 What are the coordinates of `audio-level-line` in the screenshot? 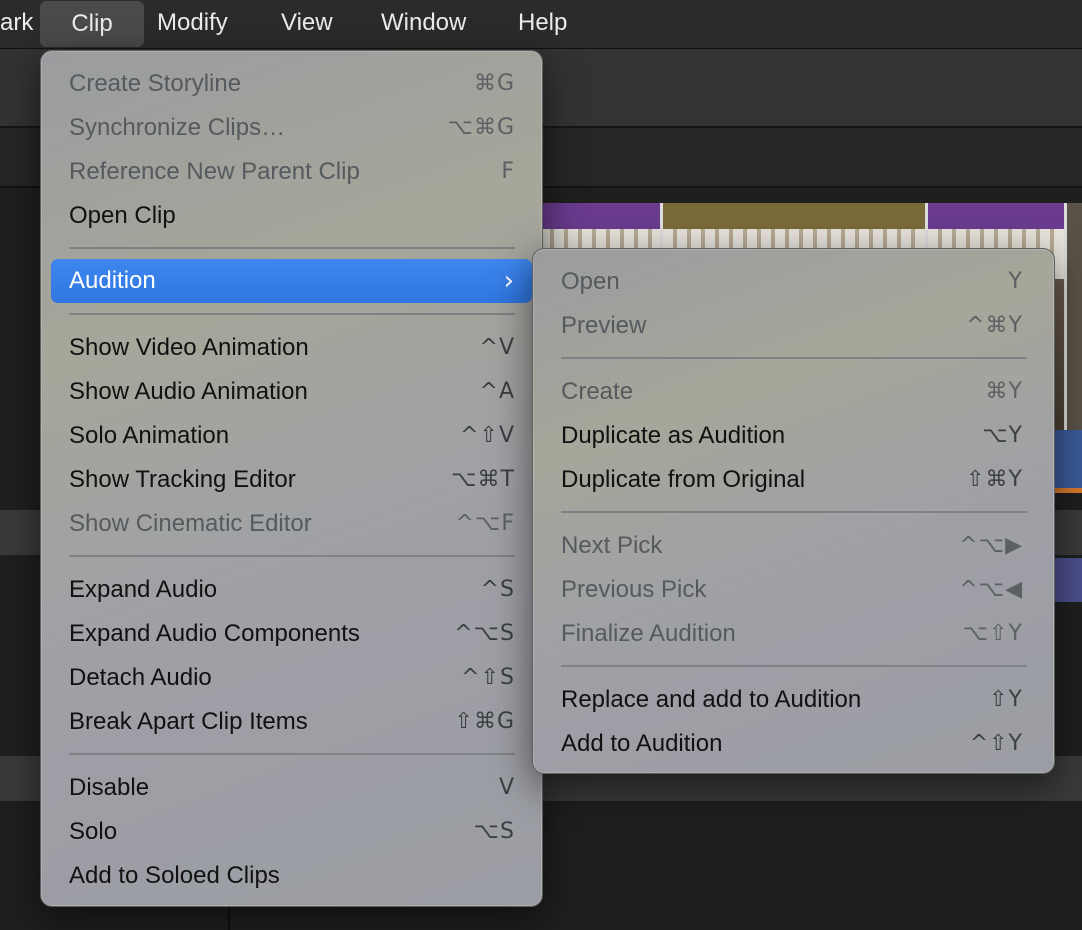 It's located at (1068, 490).